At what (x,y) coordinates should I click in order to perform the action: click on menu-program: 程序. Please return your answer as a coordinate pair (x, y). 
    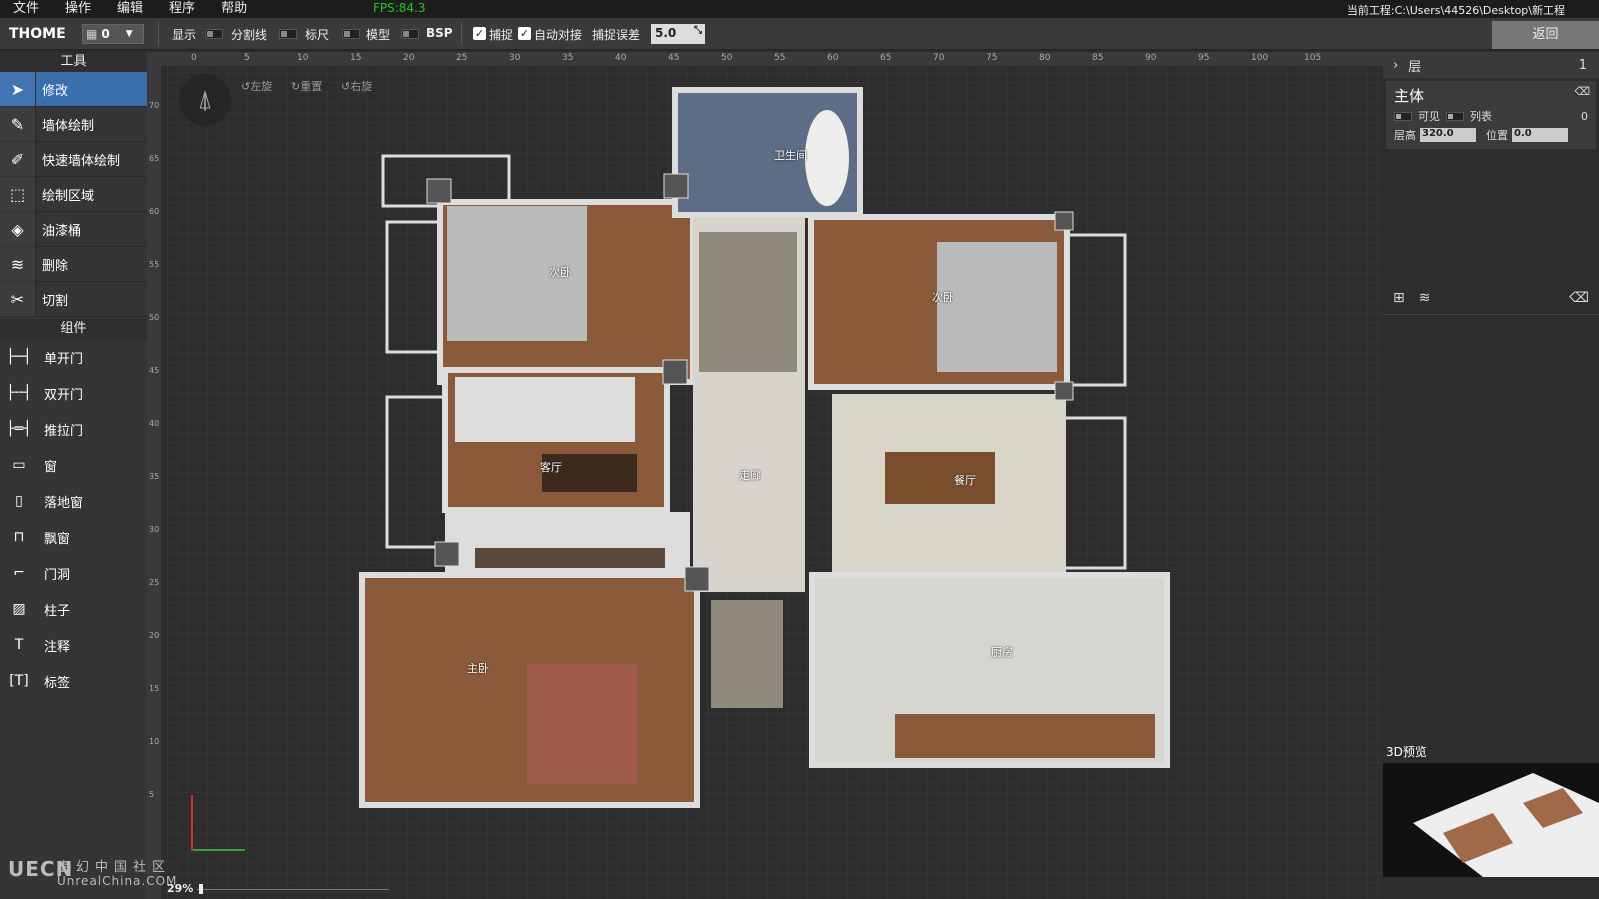
    Looking at the image, I should click on (182, 9).